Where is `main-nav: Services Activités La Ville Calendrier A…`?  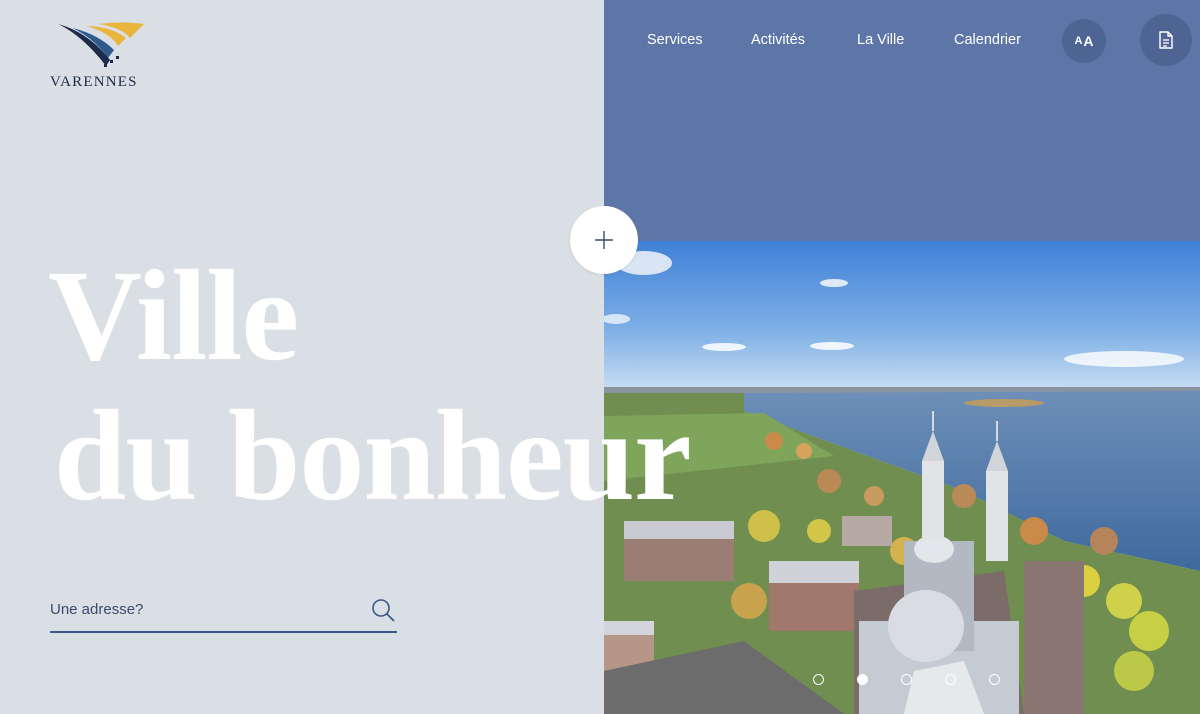
main-nav: Services Activités La Ville Calendrier A… is located at coordinates (902, 41).